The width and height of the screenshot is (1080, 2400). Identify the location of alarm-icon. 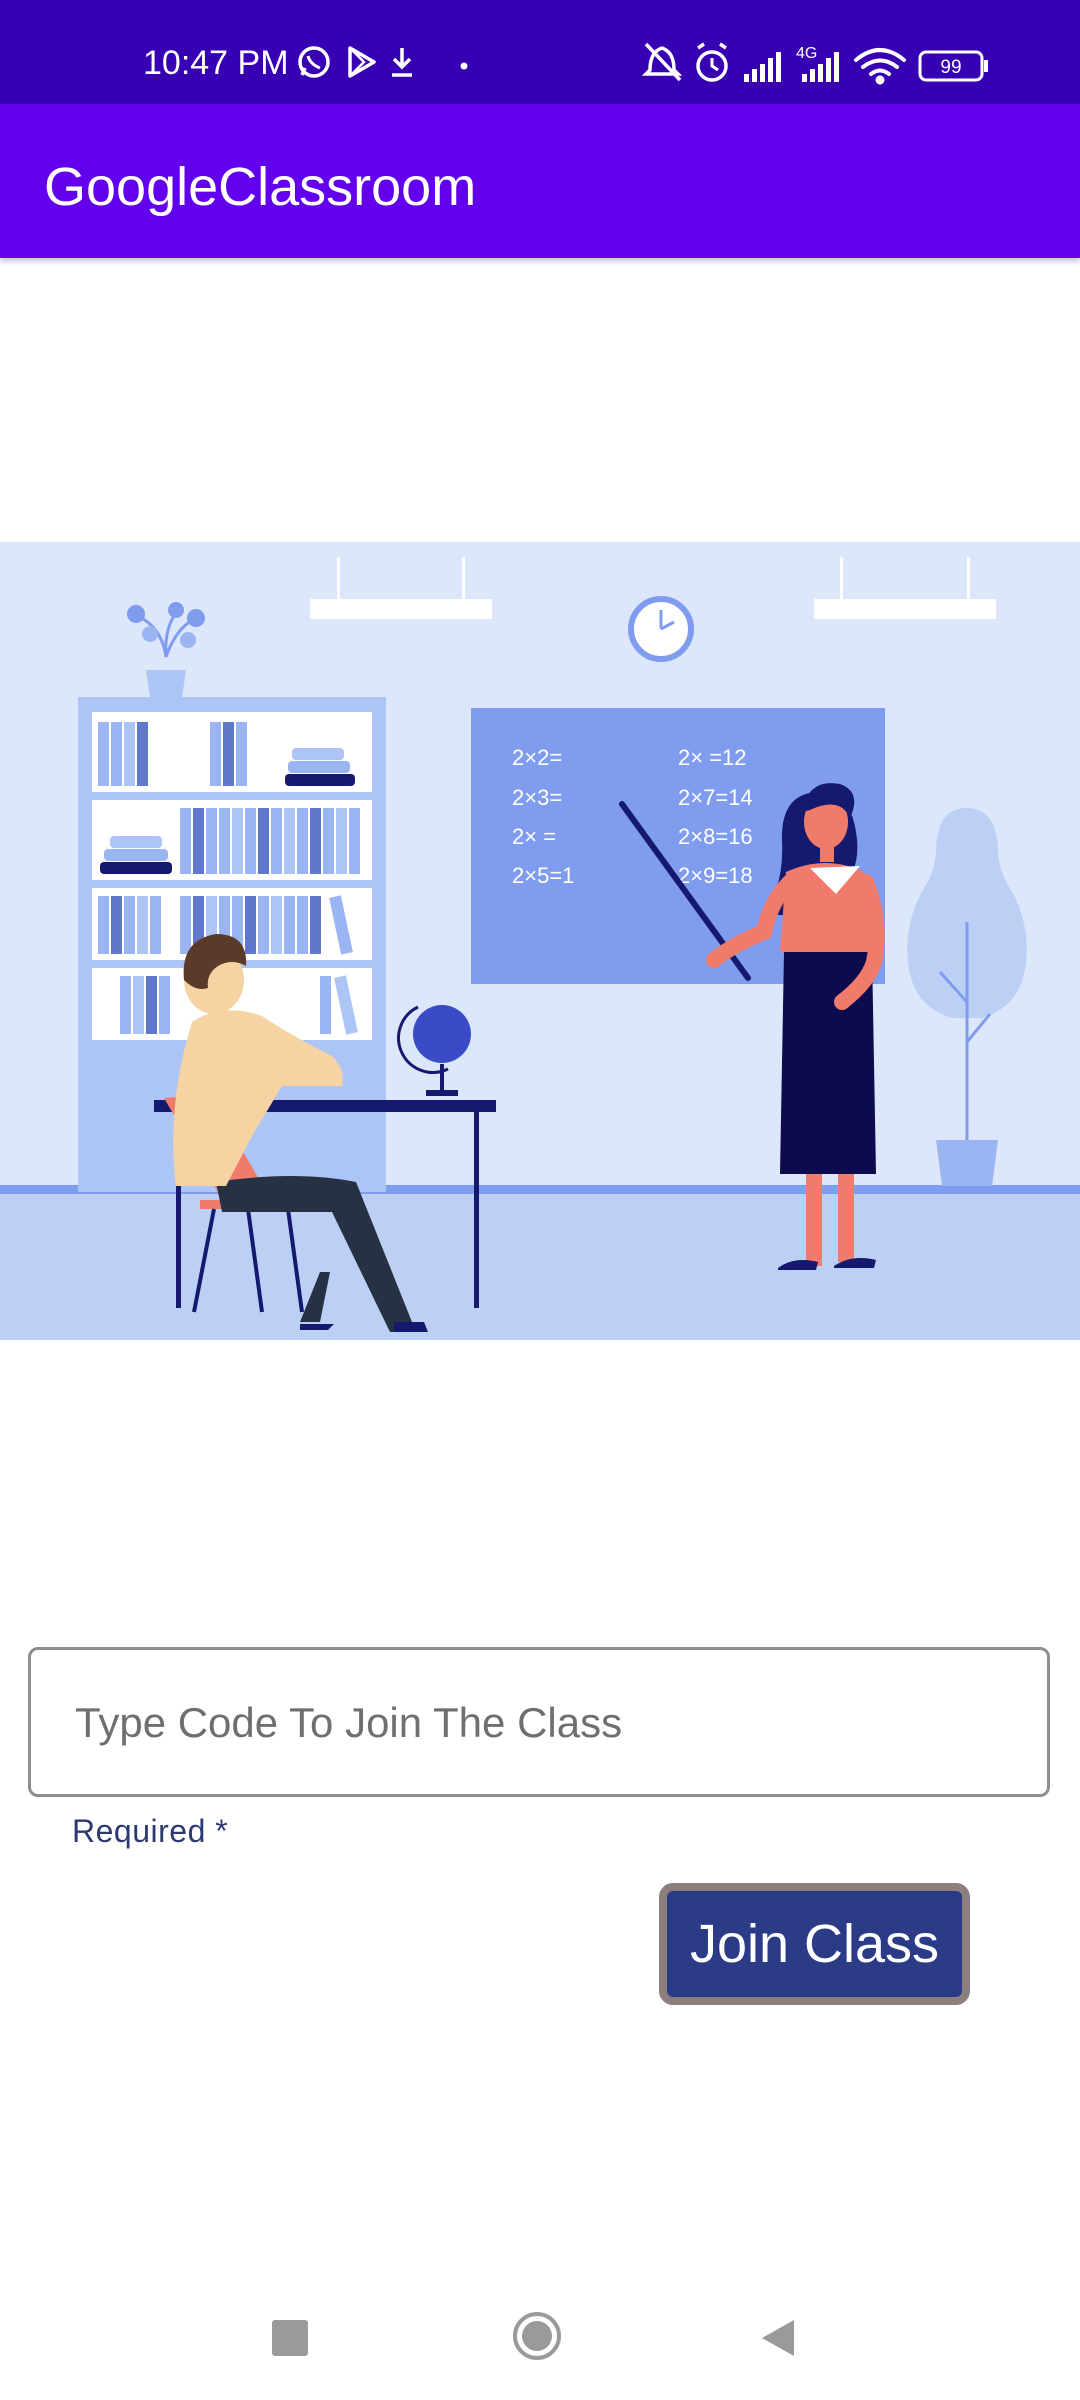
(712, 62).